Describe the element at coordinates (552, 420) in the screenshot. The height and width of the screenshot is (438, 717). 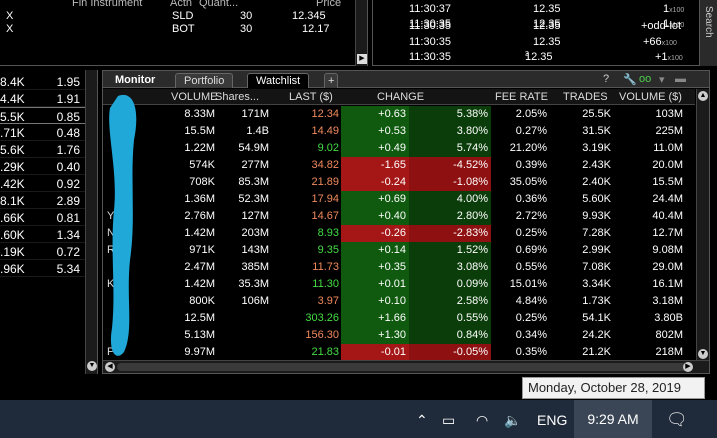
I see `language-indicator: ENG` at that location.